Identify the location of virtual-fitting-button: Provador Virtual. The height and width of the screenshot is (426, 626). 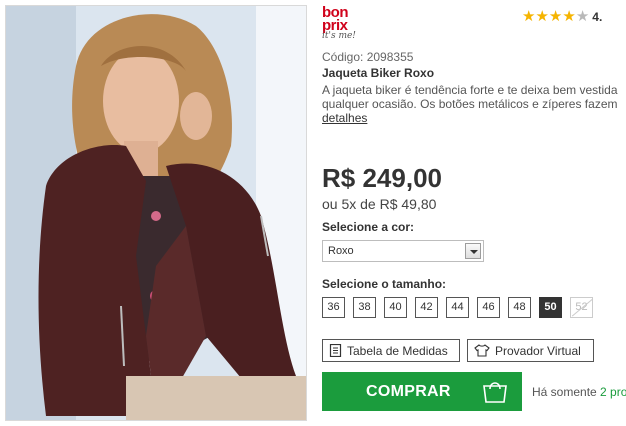
(530, 350).